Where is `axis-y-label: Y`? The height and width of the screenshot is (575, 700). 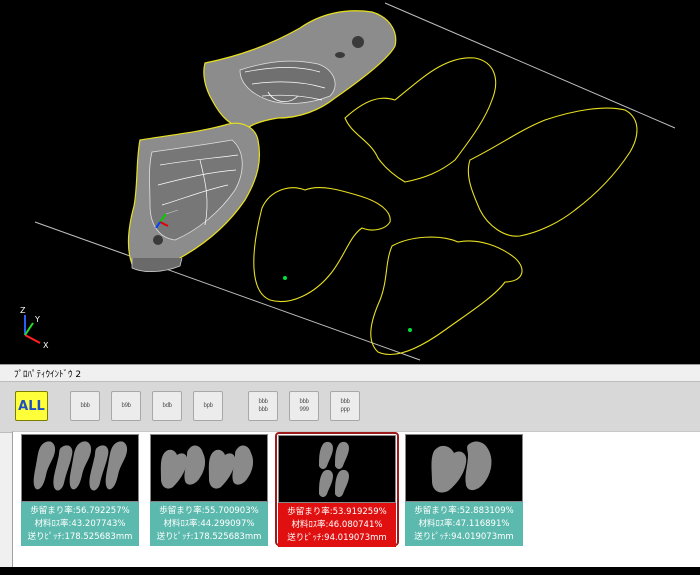 axis-y-label: Y is located at coordinates (37, 319).